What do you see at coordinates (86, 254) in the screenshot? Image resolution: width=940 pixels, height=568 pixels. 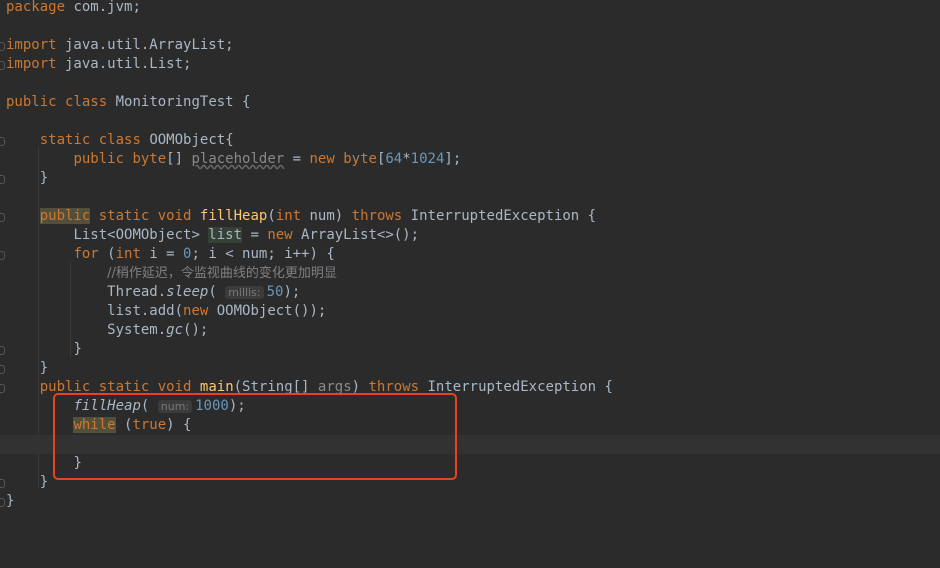 I see `keyword: for` at bounding box center [86, 254].